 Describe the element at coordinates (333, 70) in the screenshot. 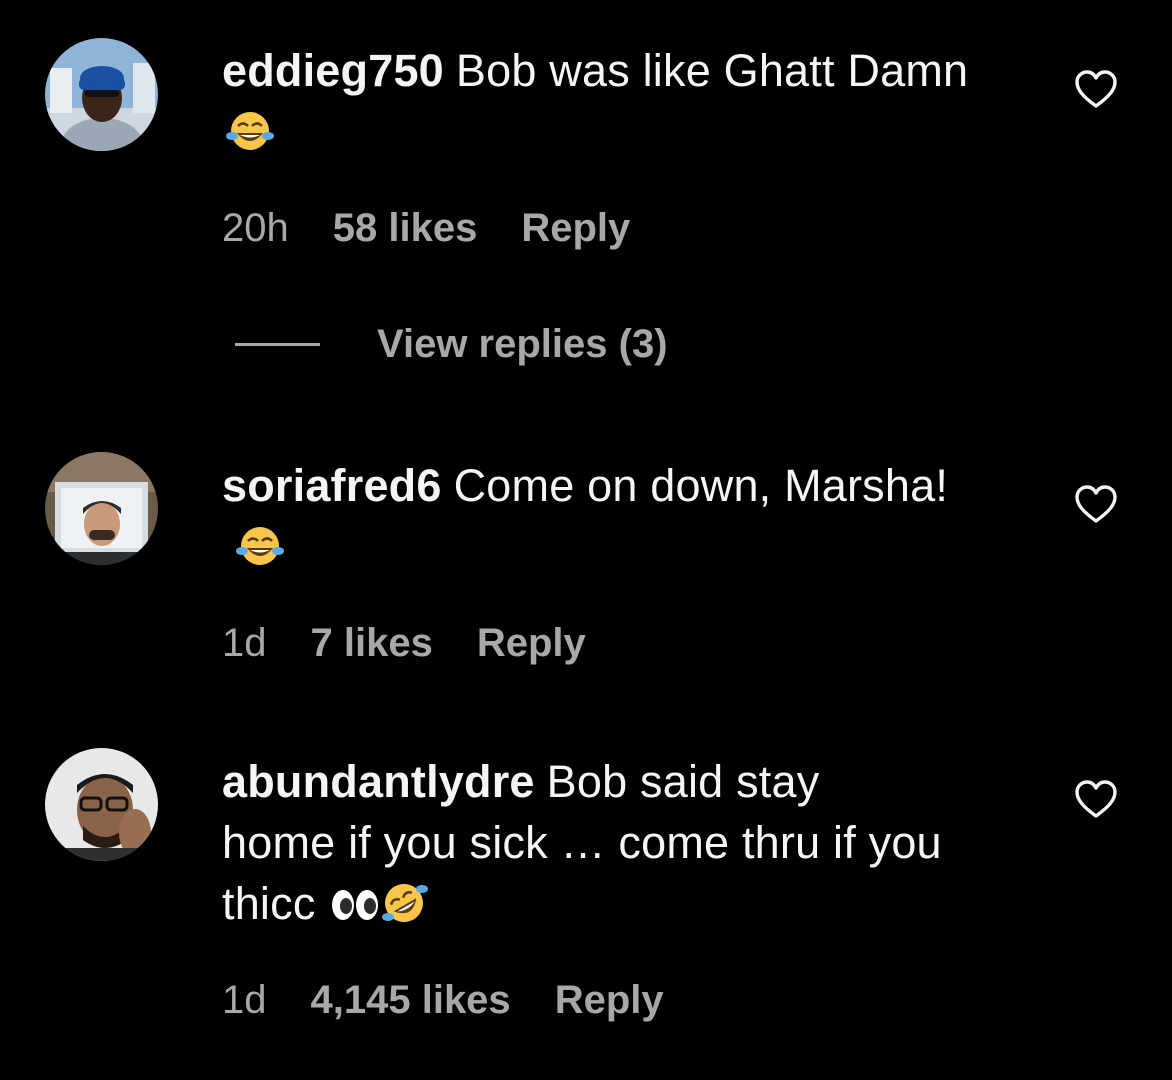

I see `comment-username: eddieg750` at that location.